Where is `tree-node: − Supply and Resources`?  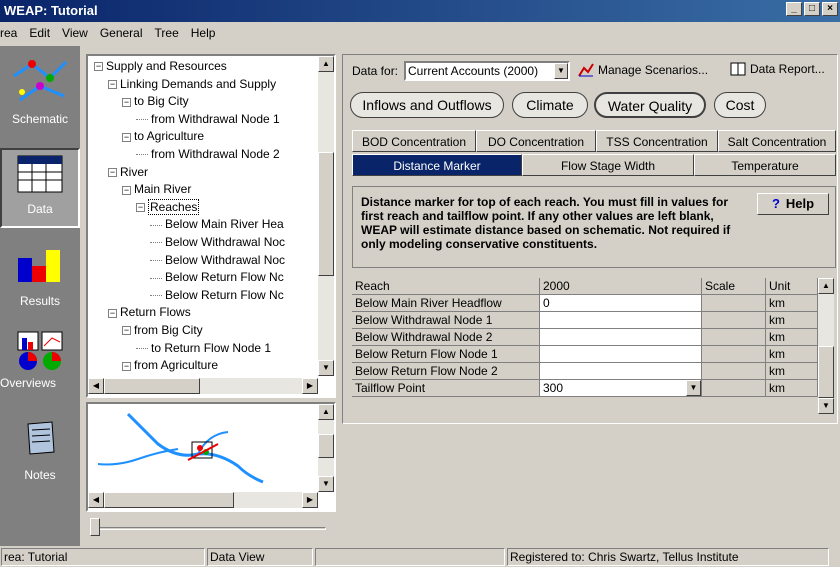
tree-node: − Supply and Resources is located at coordinates (160, 66).